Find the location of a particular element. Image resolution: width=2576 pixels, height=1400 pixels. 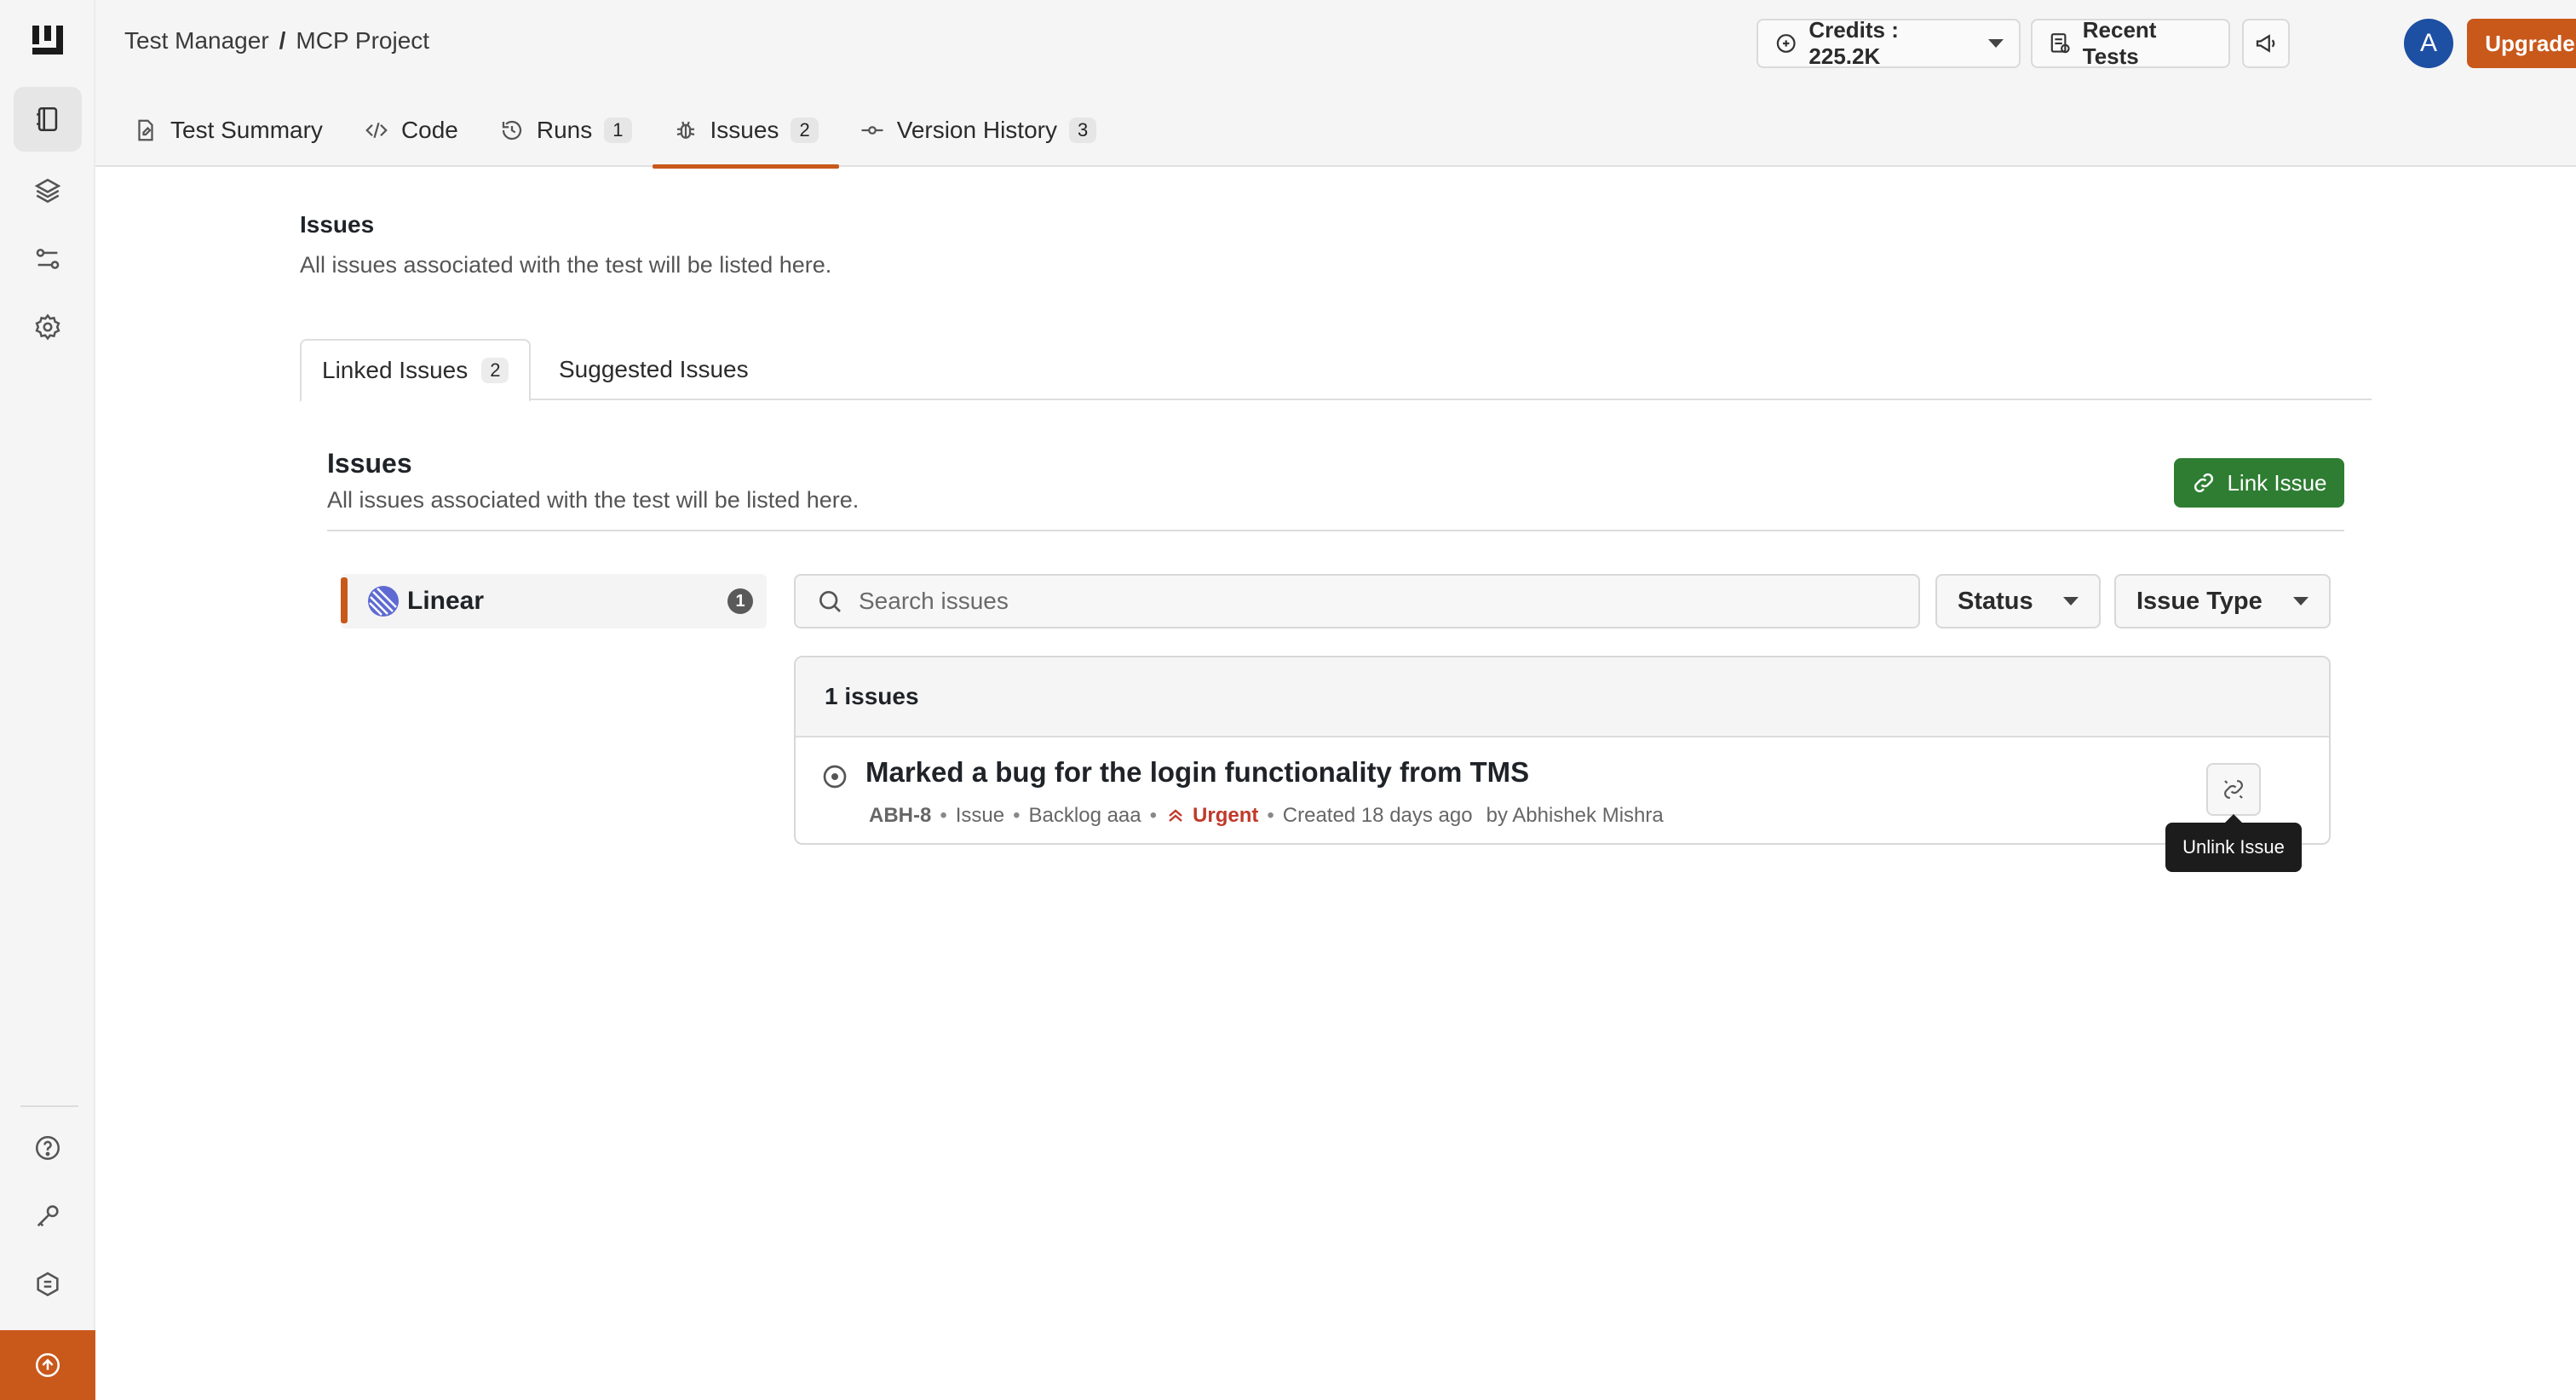

section-title: Issues is located at coordinates (337, 224).